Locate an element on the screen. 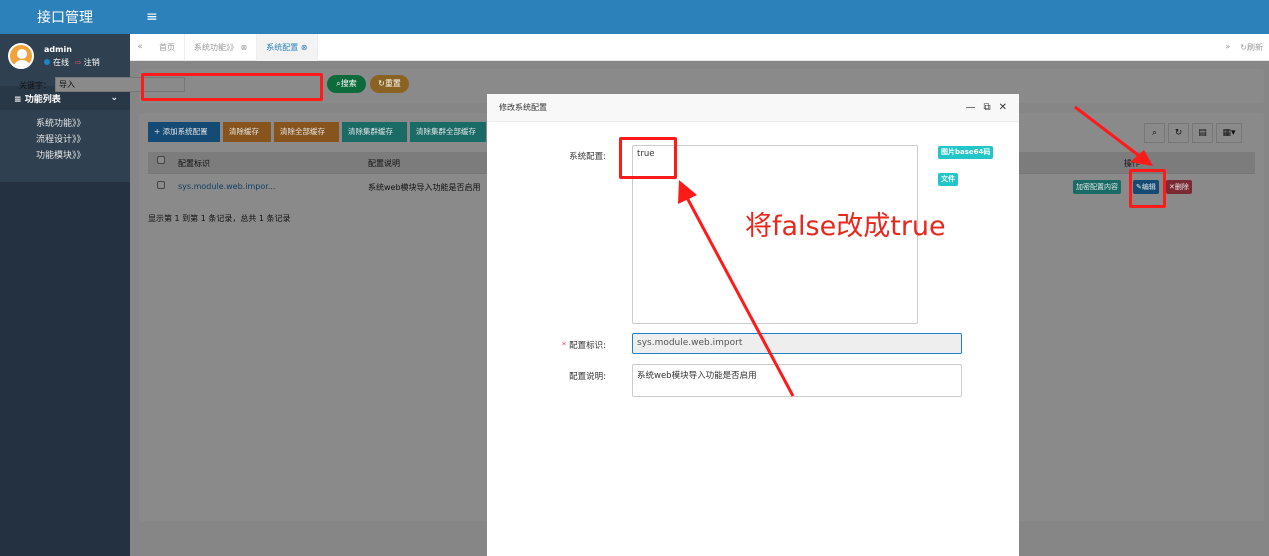  file-button: 文件 is located at coordinates (948, 179).